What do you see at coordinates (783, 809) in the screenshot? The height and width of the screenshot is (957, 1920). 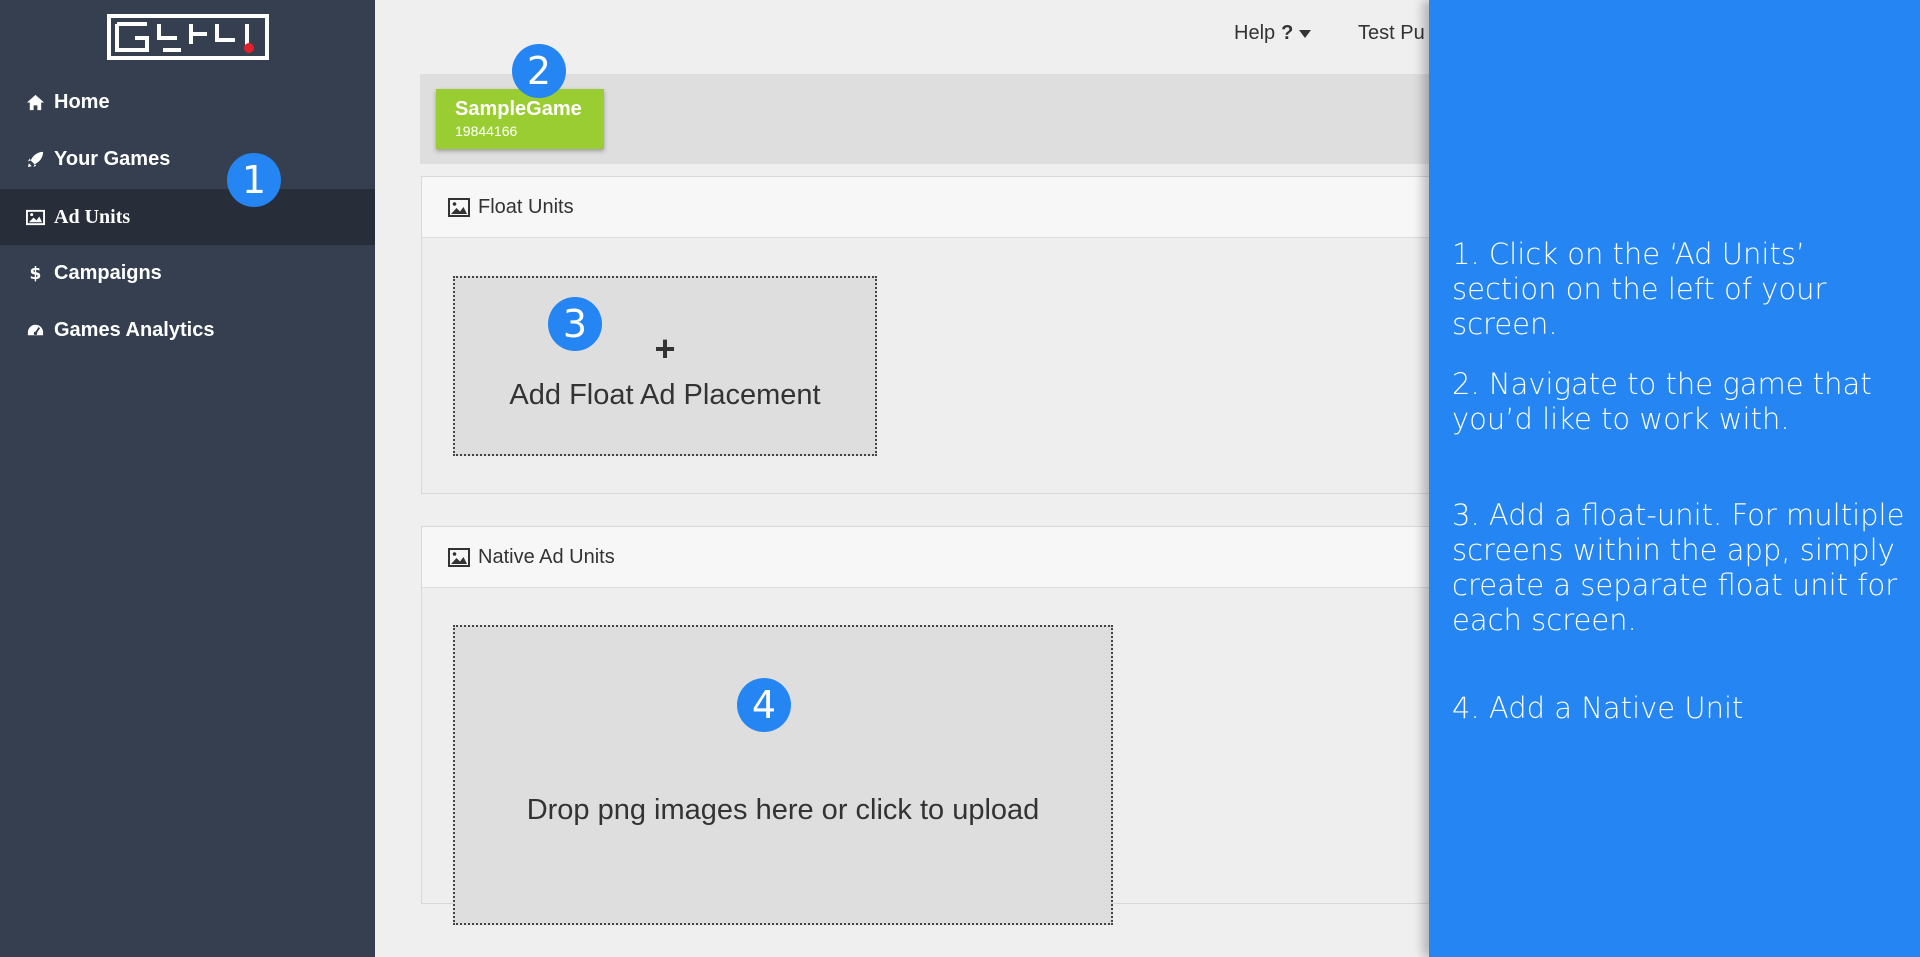 I see `dropzone-label: Drop png images here or click to upload` at bounding box center [783, 809].